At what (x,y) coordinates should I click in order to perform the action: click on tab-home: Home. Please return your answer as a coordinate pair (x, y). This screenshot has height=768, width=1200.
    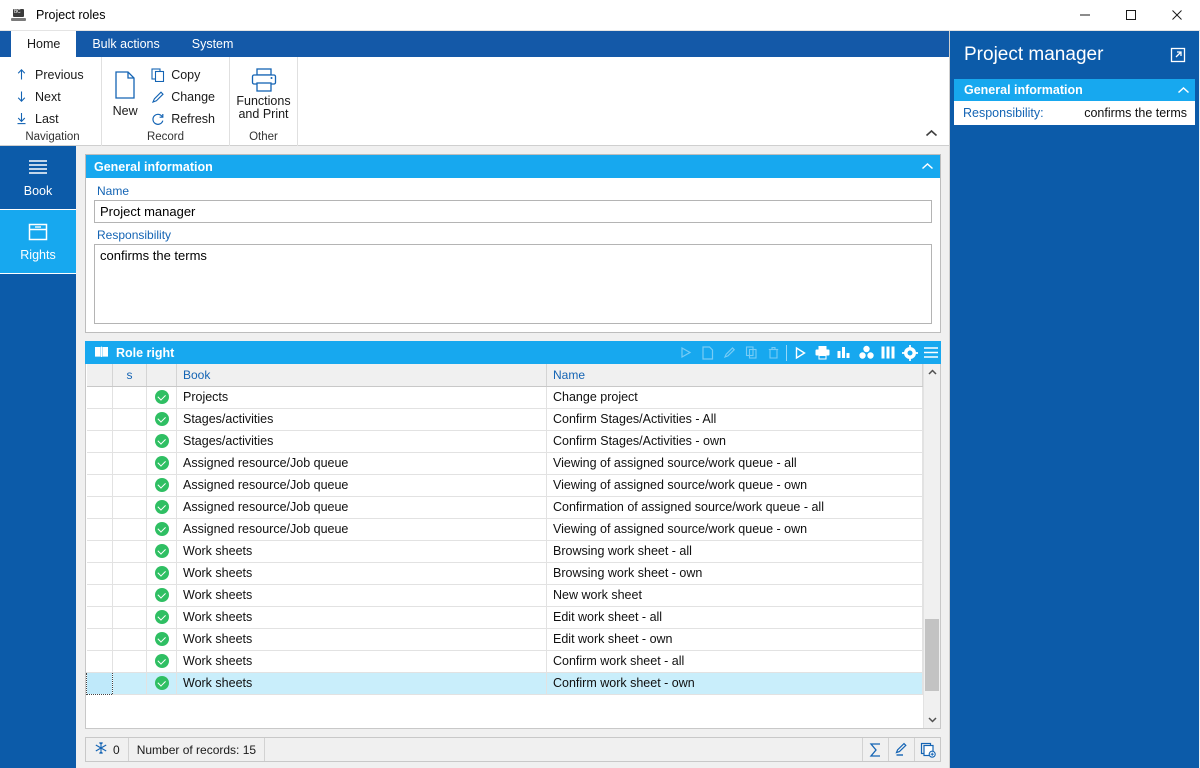
    Looking at the image, I should click on (44, 44).